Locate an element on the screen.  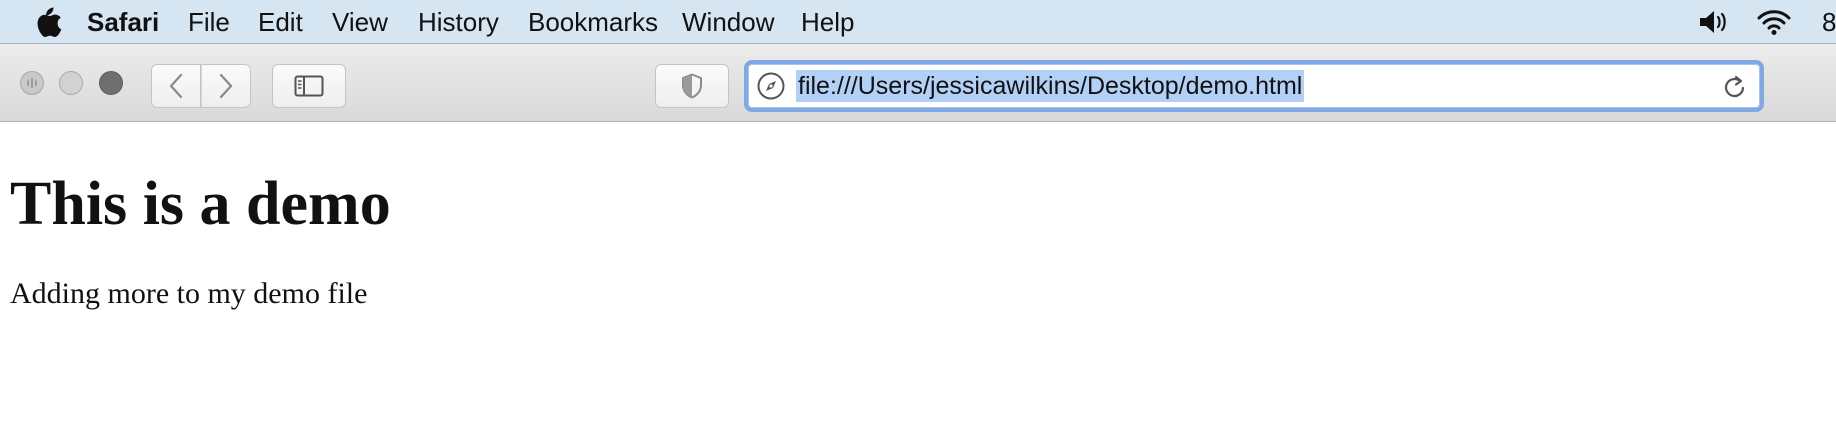
forward-button is located at coordinates (226, 86).